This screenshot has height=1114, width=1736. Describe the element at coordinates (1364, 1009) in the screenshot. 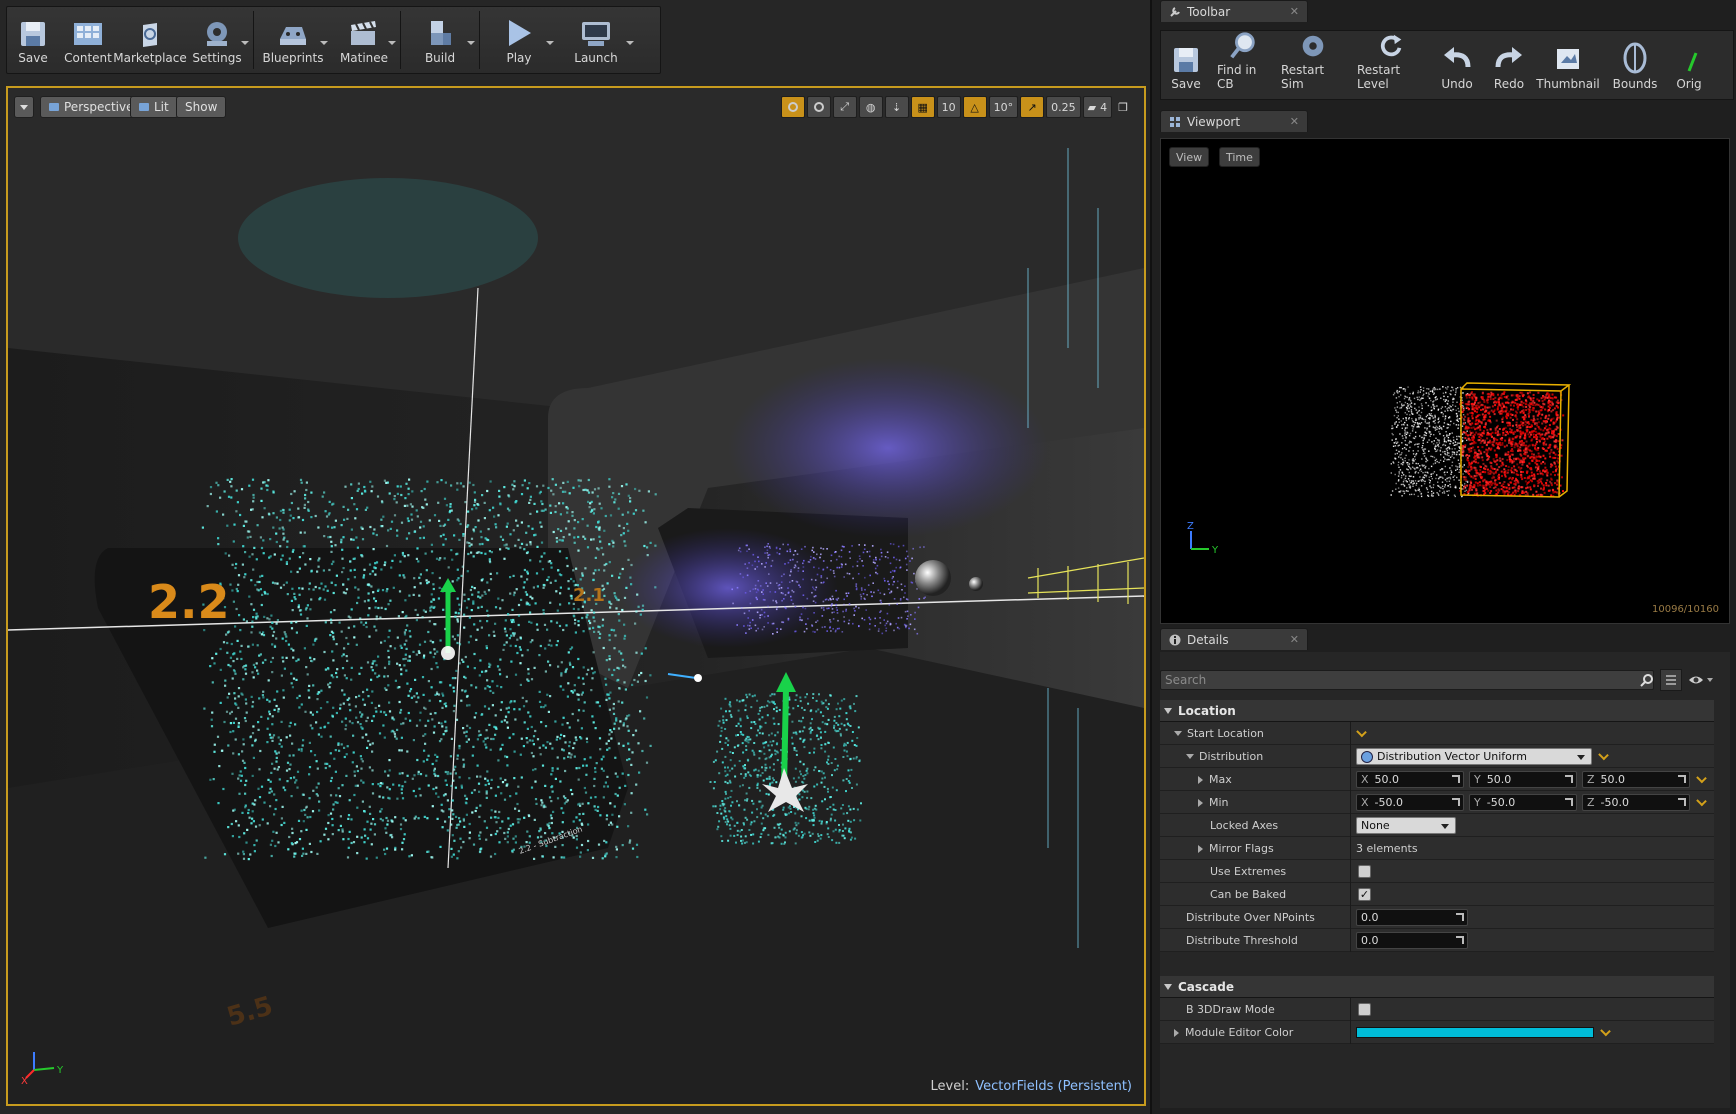

I see `3ddraw-mode-checkbox` at that location.